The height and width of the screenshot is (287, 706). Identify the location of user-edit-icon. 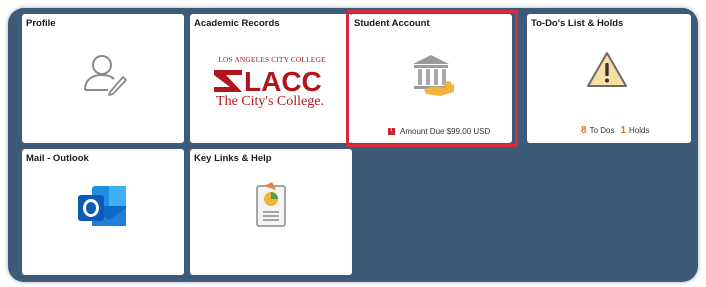
(105, 76).